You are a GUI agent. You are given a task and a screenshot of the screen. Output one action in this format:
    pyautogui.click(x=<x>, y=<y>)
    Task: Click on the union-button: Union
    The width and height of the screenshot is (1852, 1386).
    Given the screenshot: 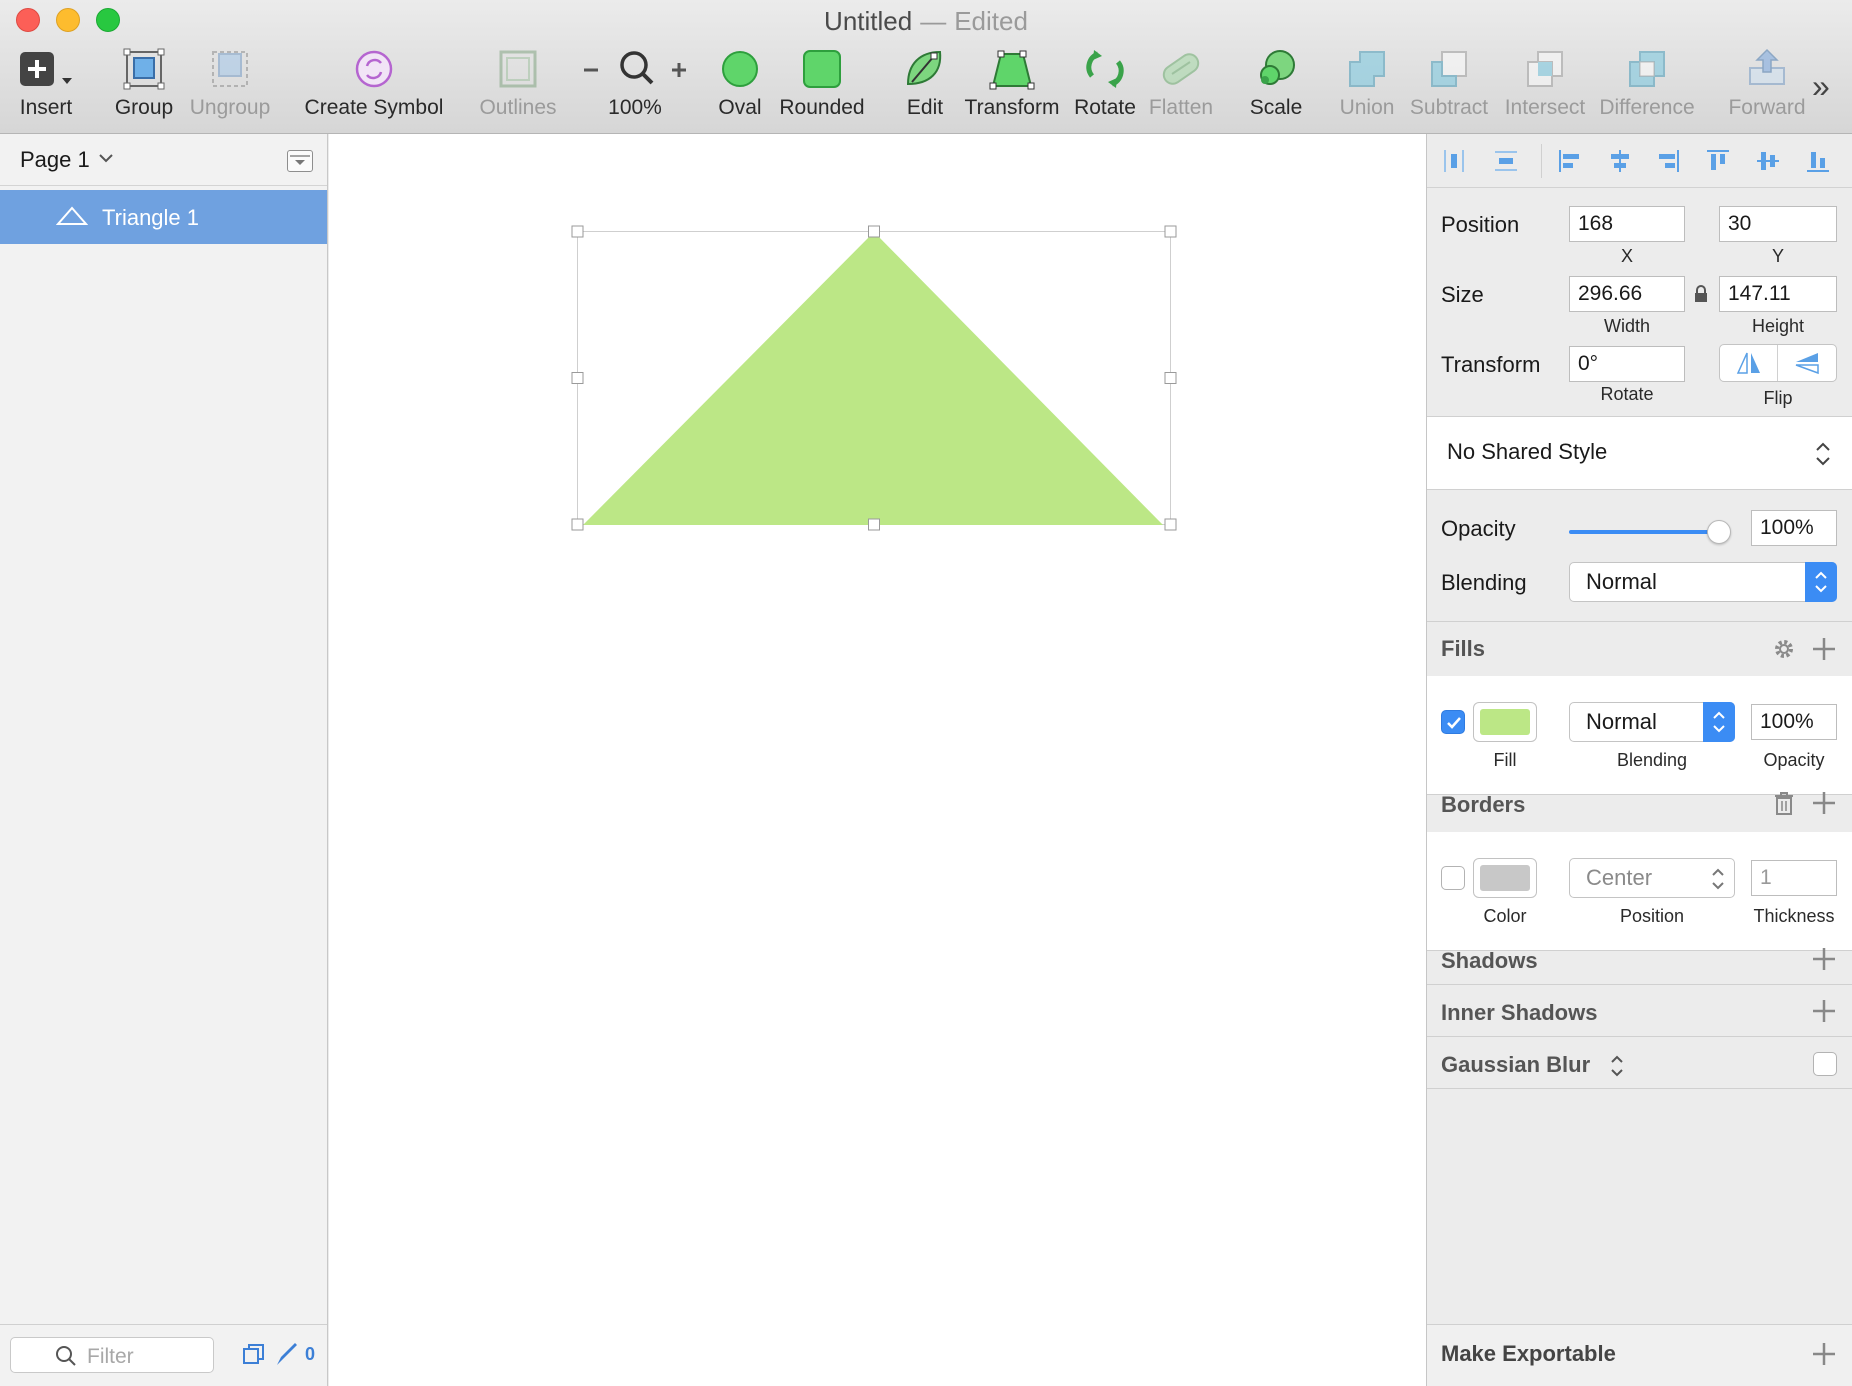 What is the action you would take?
    pyautogui.click(x=1367, y=86)
    